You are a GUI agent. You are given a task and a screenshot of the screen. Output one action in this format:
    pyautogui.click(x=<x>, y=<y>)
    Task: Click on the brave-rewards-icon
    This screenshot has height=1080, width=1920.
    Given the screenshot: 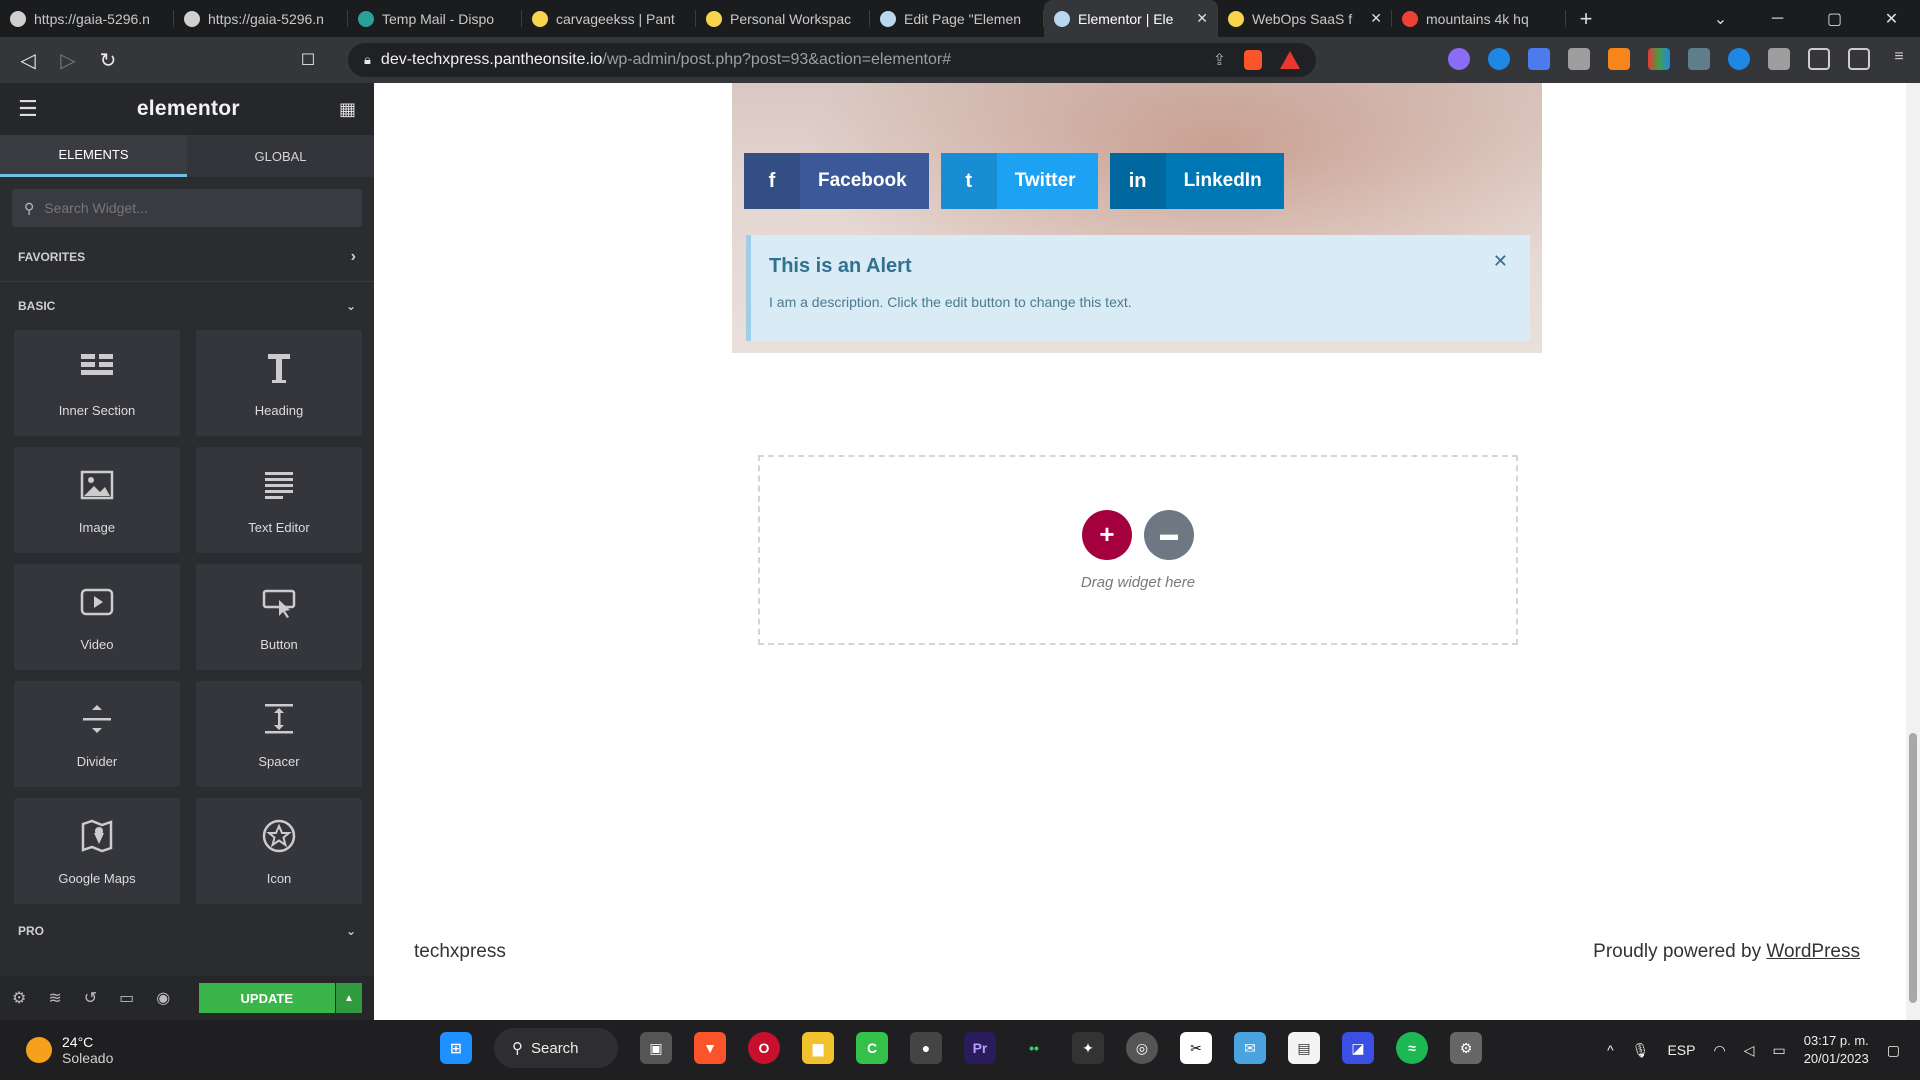 What is the action you would take?
    pyautogui.click(x=1290, y=60)
    